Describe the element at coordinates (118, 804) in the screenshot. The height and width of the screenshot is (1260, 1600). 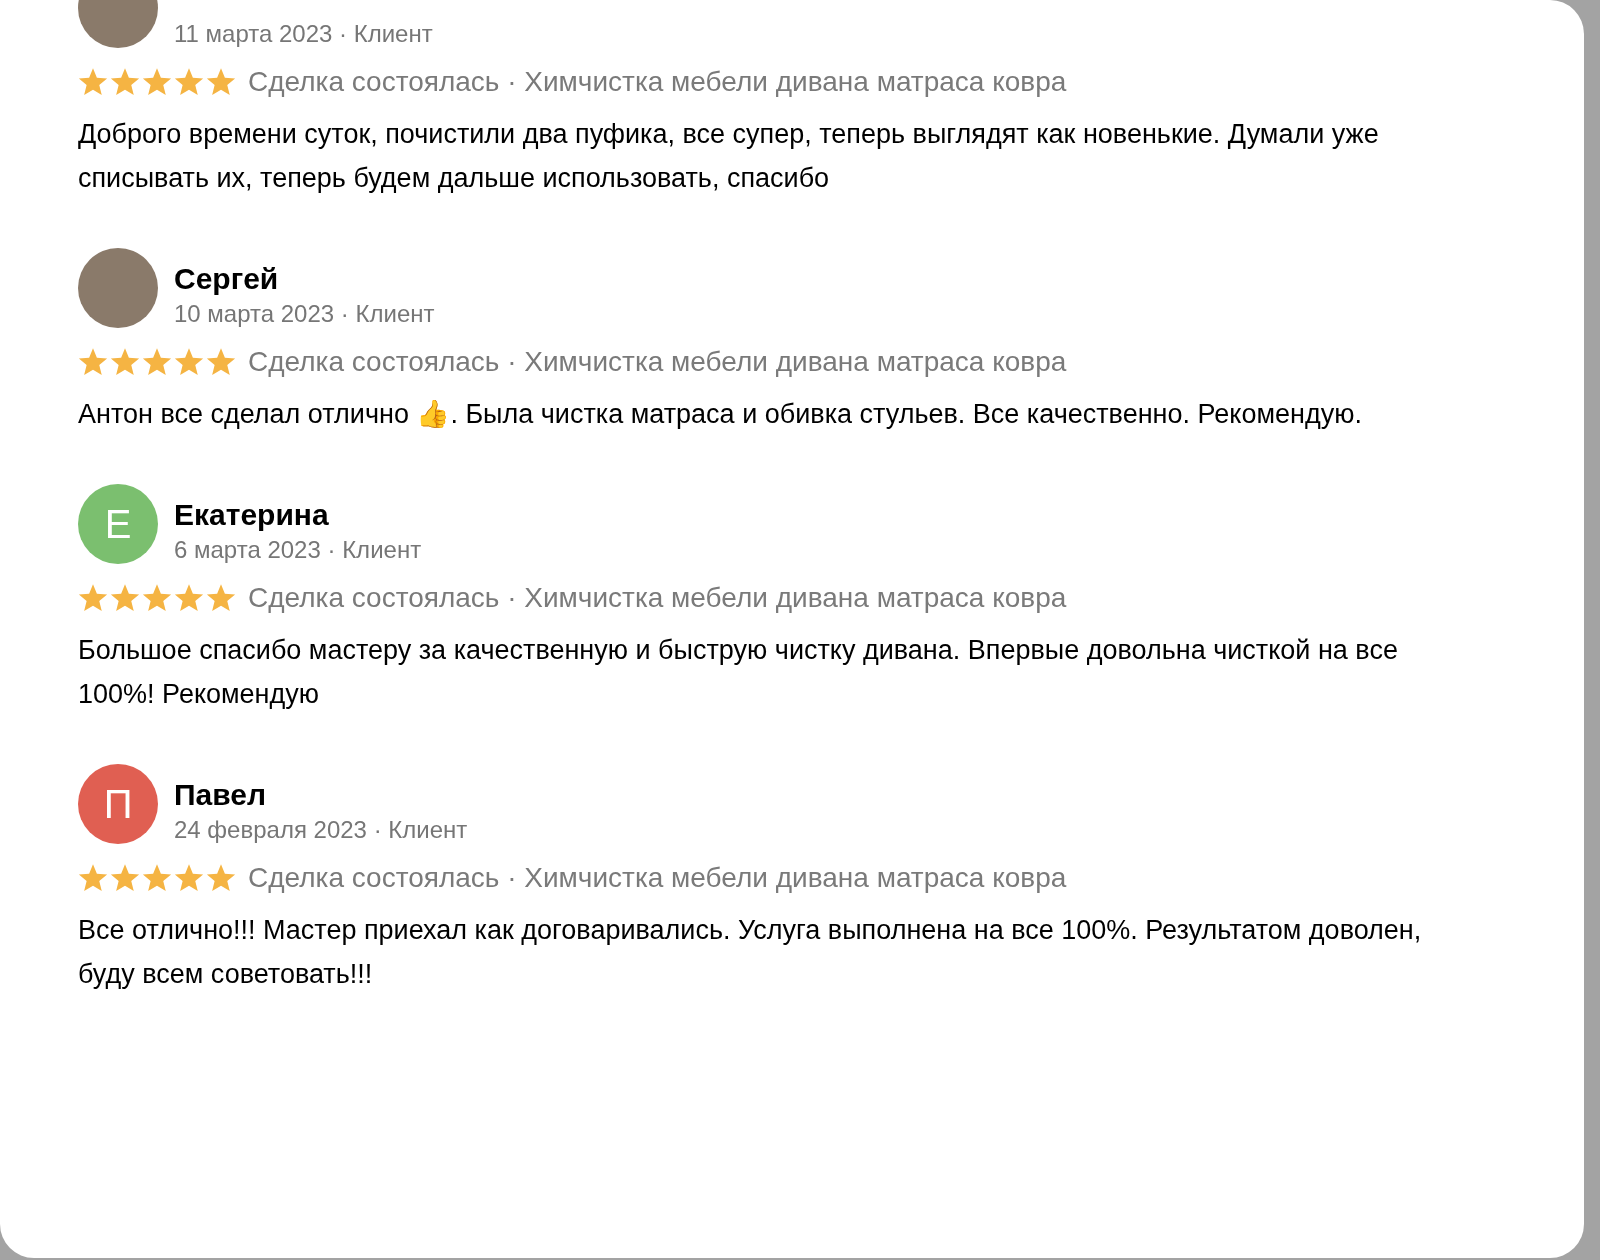
I see `letter-avatar: П` at that location.